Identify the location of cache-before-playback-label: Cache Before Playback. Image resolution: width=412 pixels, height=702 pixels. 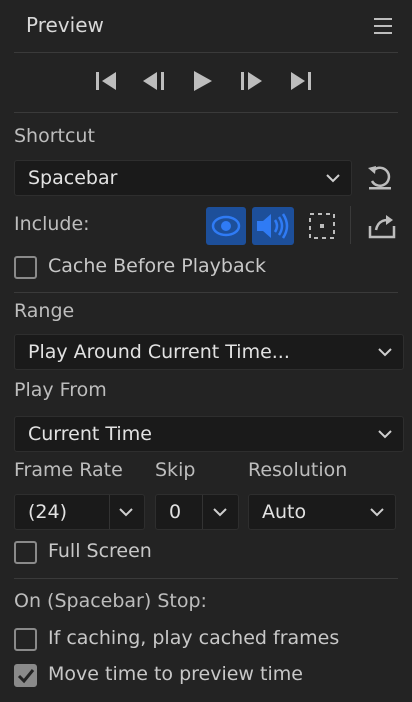
(157, 266).